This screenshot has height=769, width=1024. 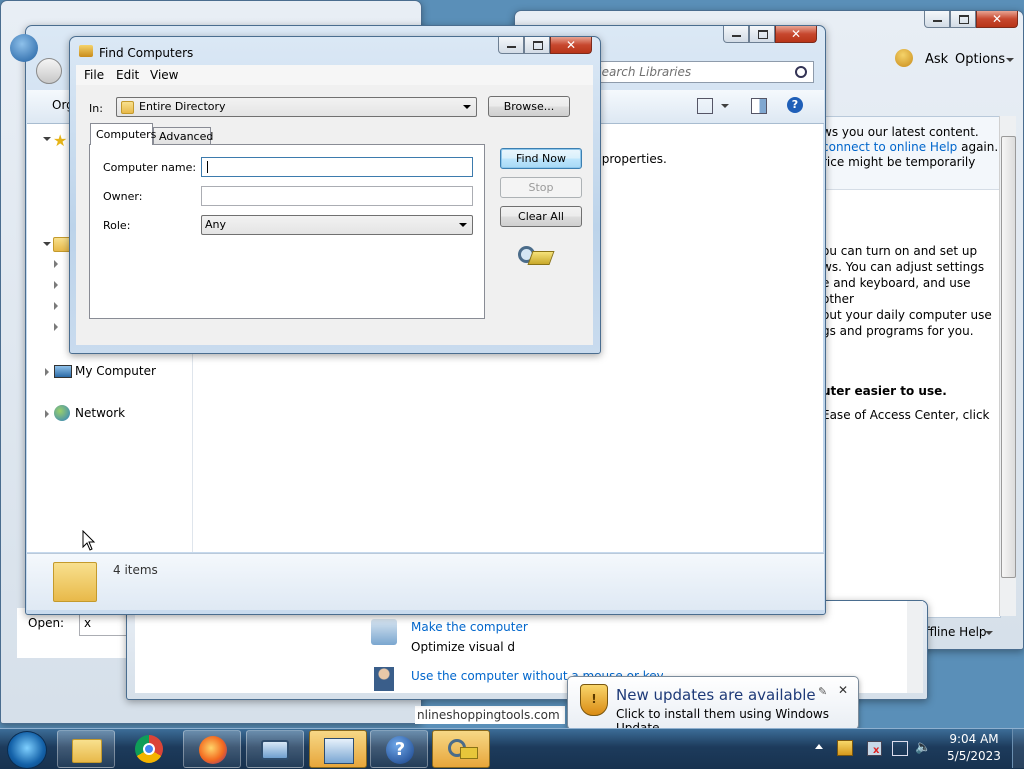 I want to click on search-icon, so click(x=801, y=72).